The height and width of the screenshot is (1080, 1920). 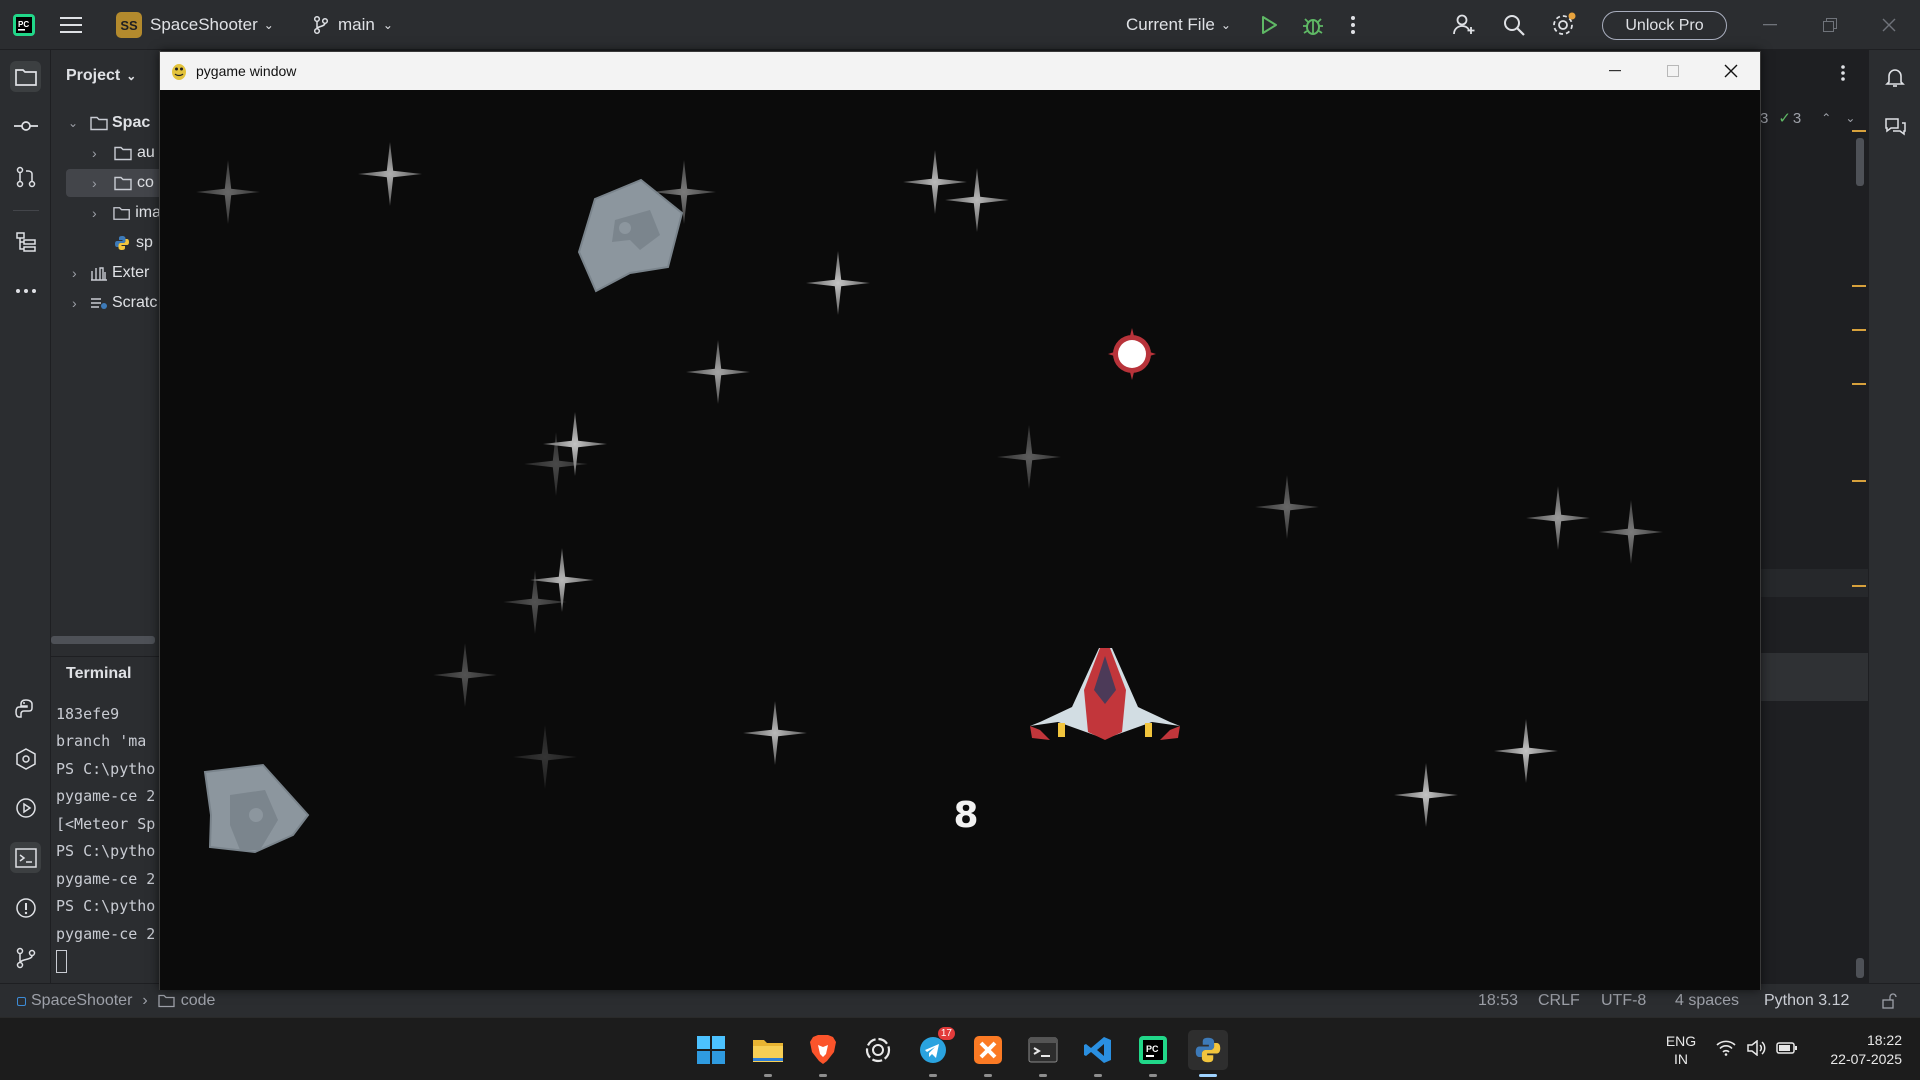 I want to click on terminal-line: 183efe9, so click(x=88, y=714).